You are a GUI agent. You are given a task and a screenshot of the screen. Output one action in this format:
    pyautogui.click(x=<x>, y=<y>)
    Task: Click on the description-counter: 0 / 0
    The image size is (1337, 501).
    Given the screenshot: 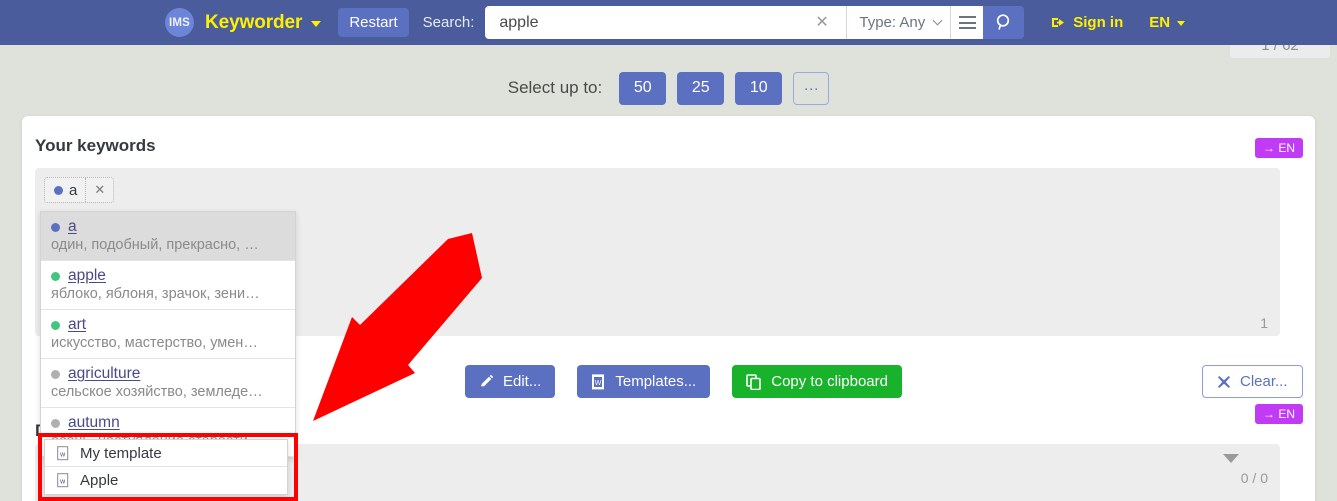 What is the action you would take?
    pyautogui.click(x=1254, y=478)
    